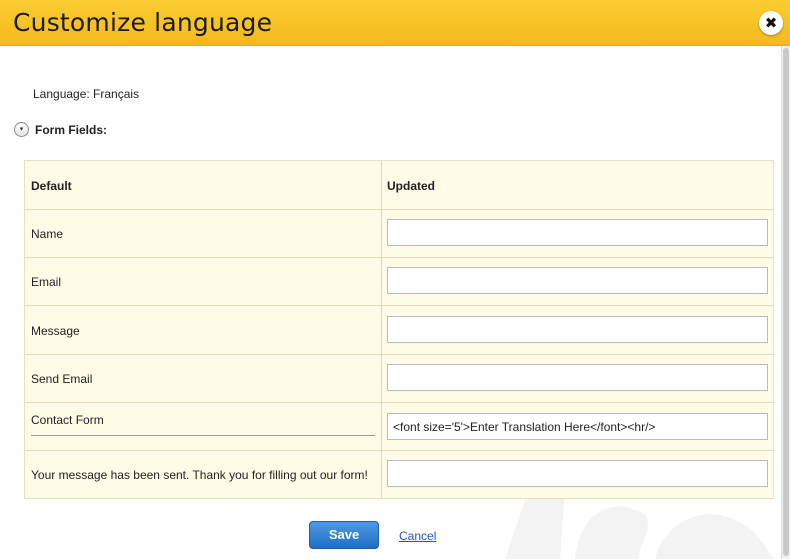  I want to click on header-updated: Updated, so click(411, 186).